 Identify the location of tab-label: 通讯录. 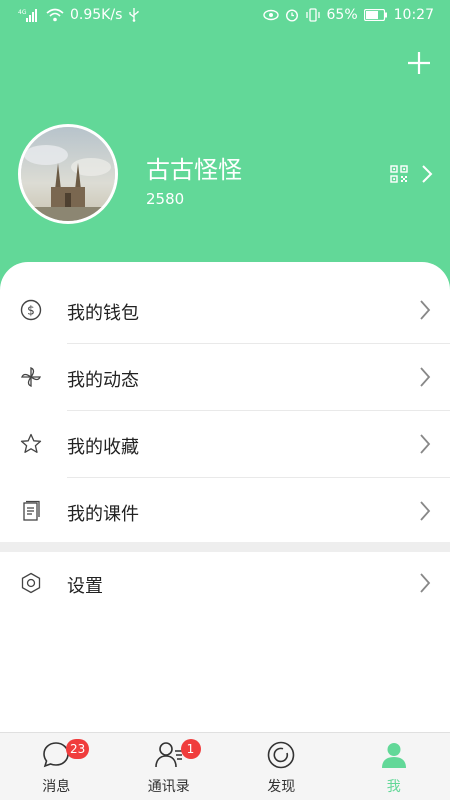
(168, 787).